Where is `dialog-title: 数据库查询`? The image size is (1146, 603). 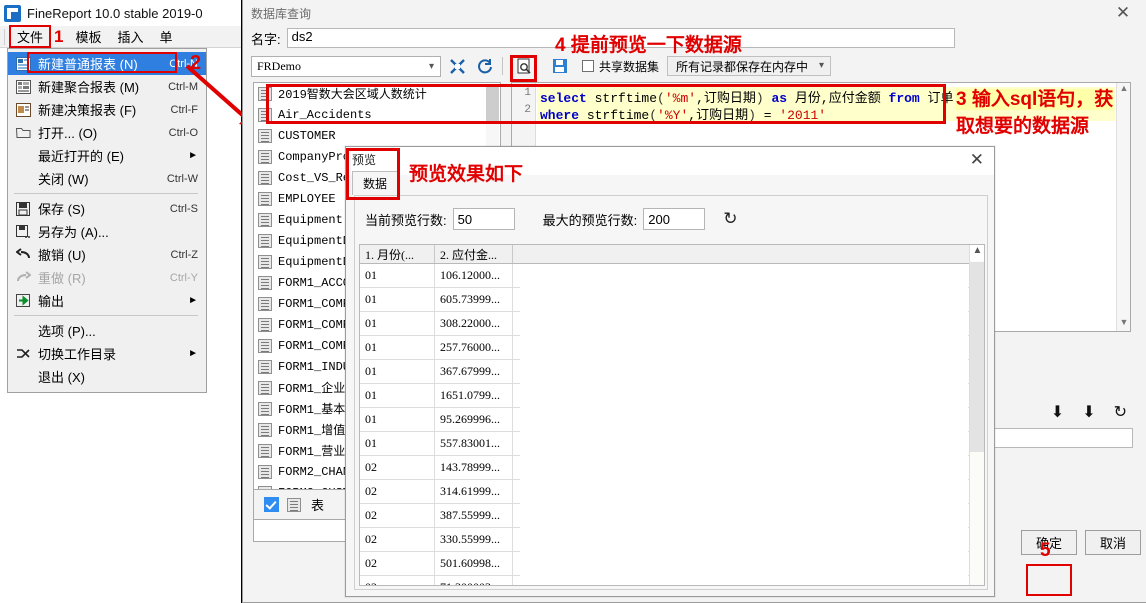
dialog-title: 数据库查询 is located at coordinates (281, 14).